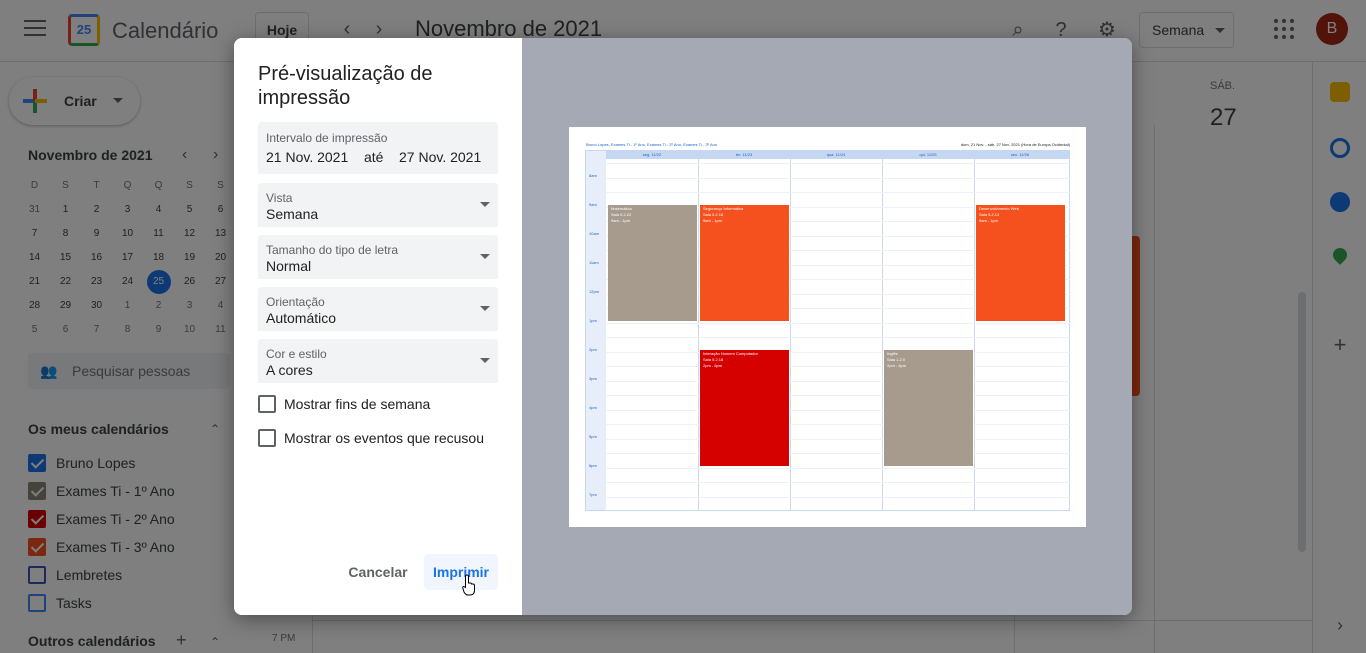  I want to click on preview-time-label: 2pm, so click(593, 349).